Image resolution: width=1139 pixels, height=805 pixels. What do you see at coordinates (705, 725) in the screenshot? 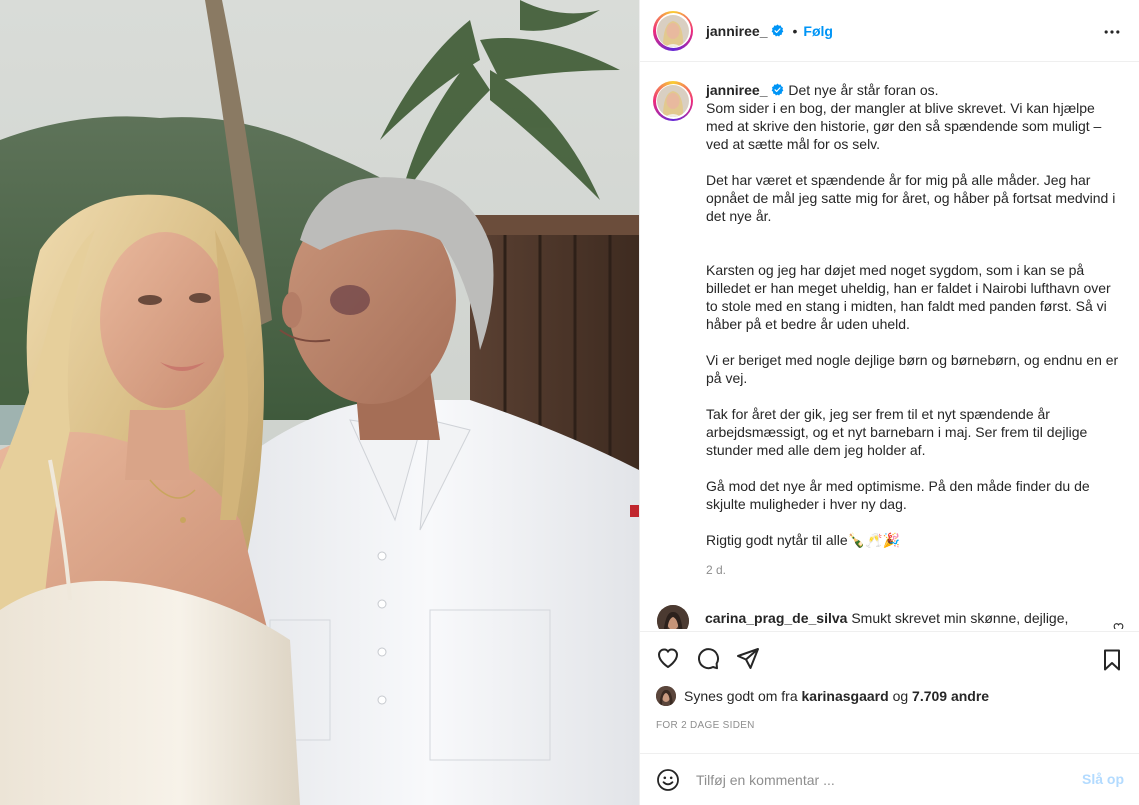
I see `post-date: FOR 2 DAGE SIDEN` at bounding box center [705, 725].